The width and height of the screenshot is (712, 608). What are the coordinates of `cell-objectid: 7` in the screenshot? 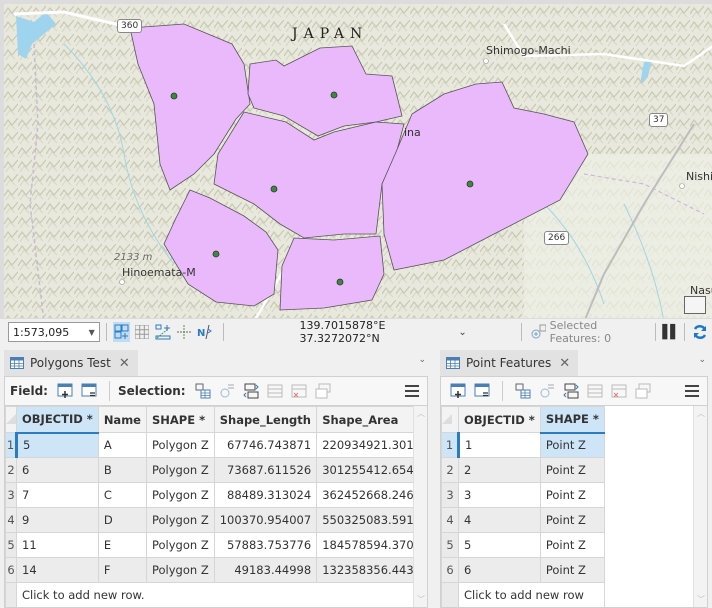 It's located at (57, 495).